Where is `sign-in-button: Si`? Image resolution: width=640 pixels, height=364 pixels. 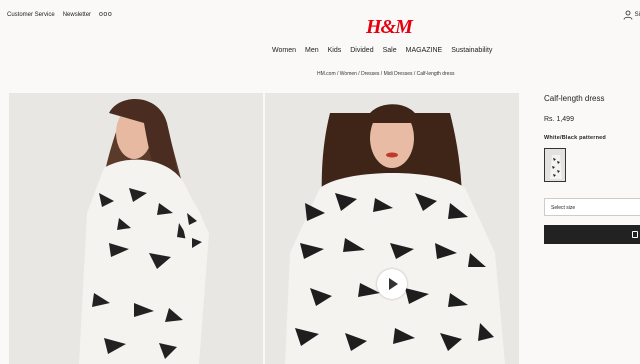
sign-in-button: Si is located at coordinates (631, 15).